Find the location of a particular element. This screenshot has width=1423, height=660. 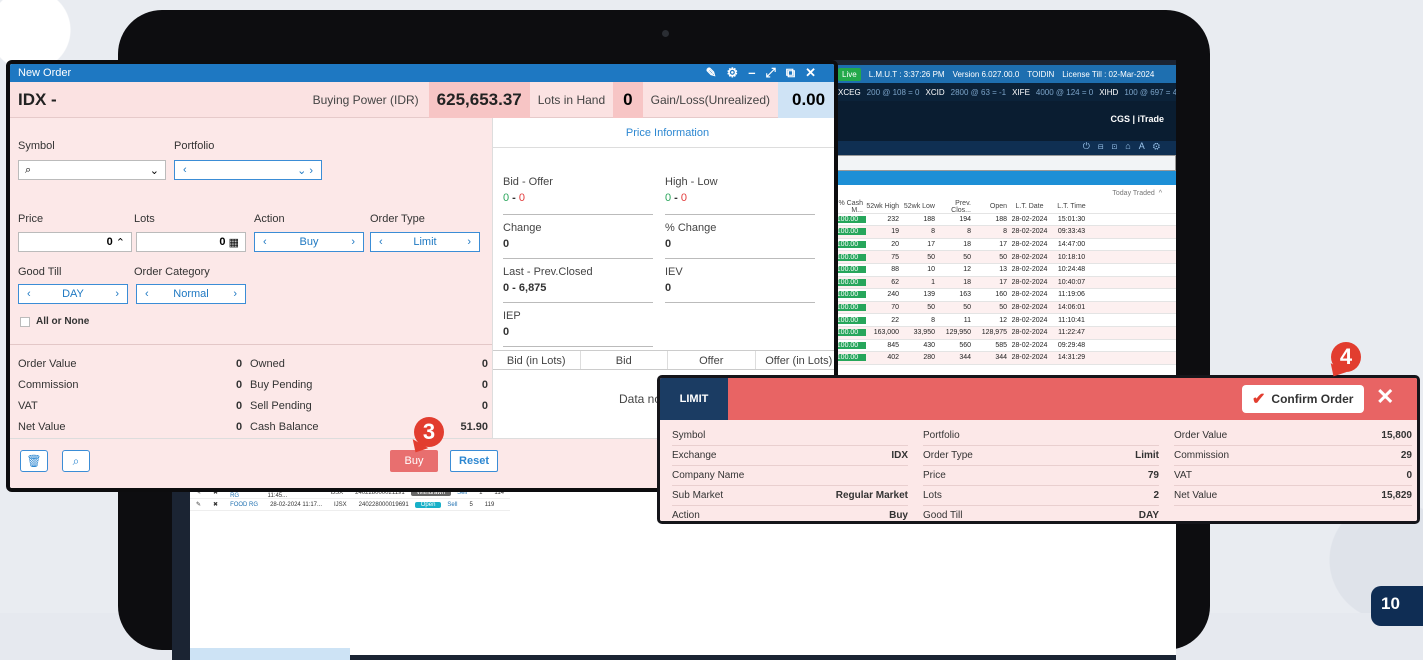

confirm-row: Net Value 15,829 is located at coordinates (1293, 496).